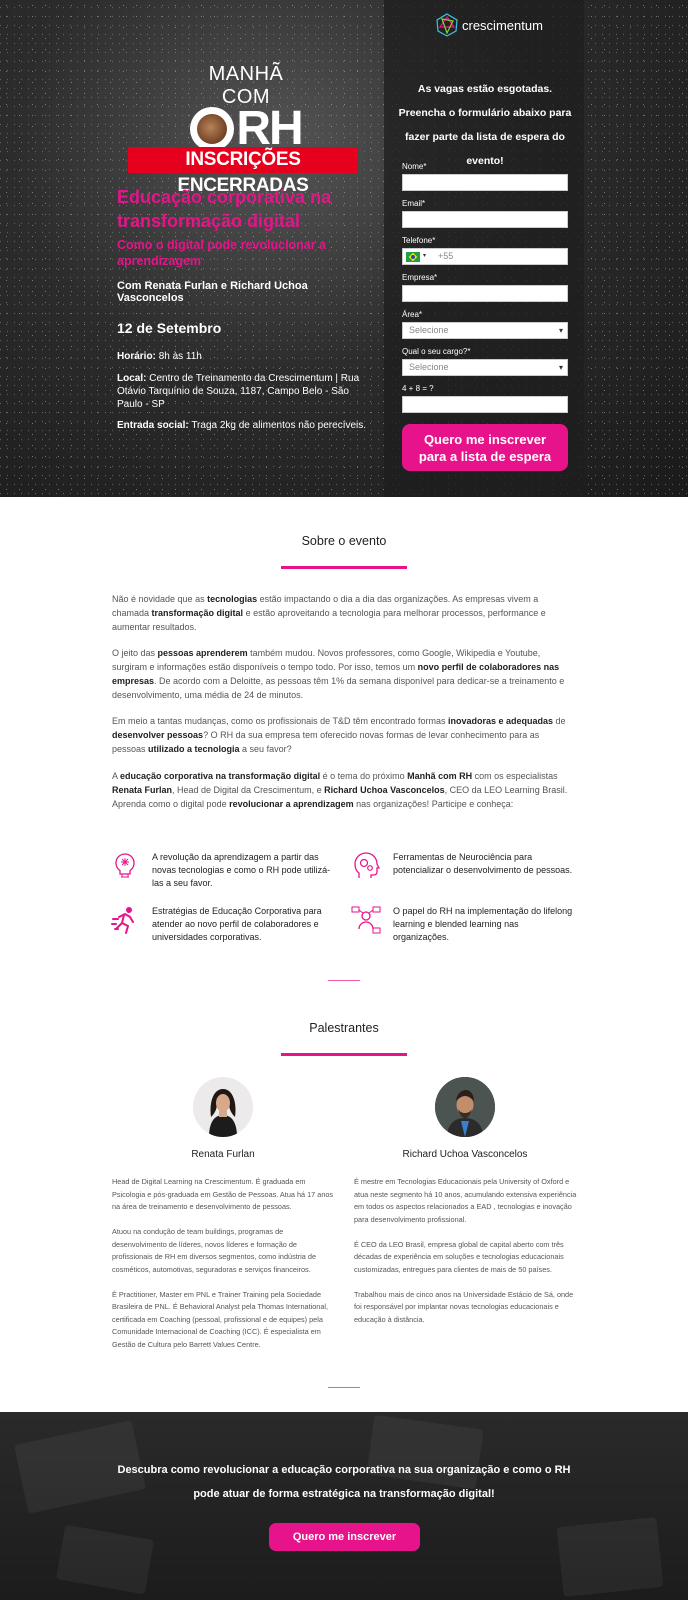 The image size is (688, 1600). I want to click on crescimentum-logo-icon, so click(447, 25).